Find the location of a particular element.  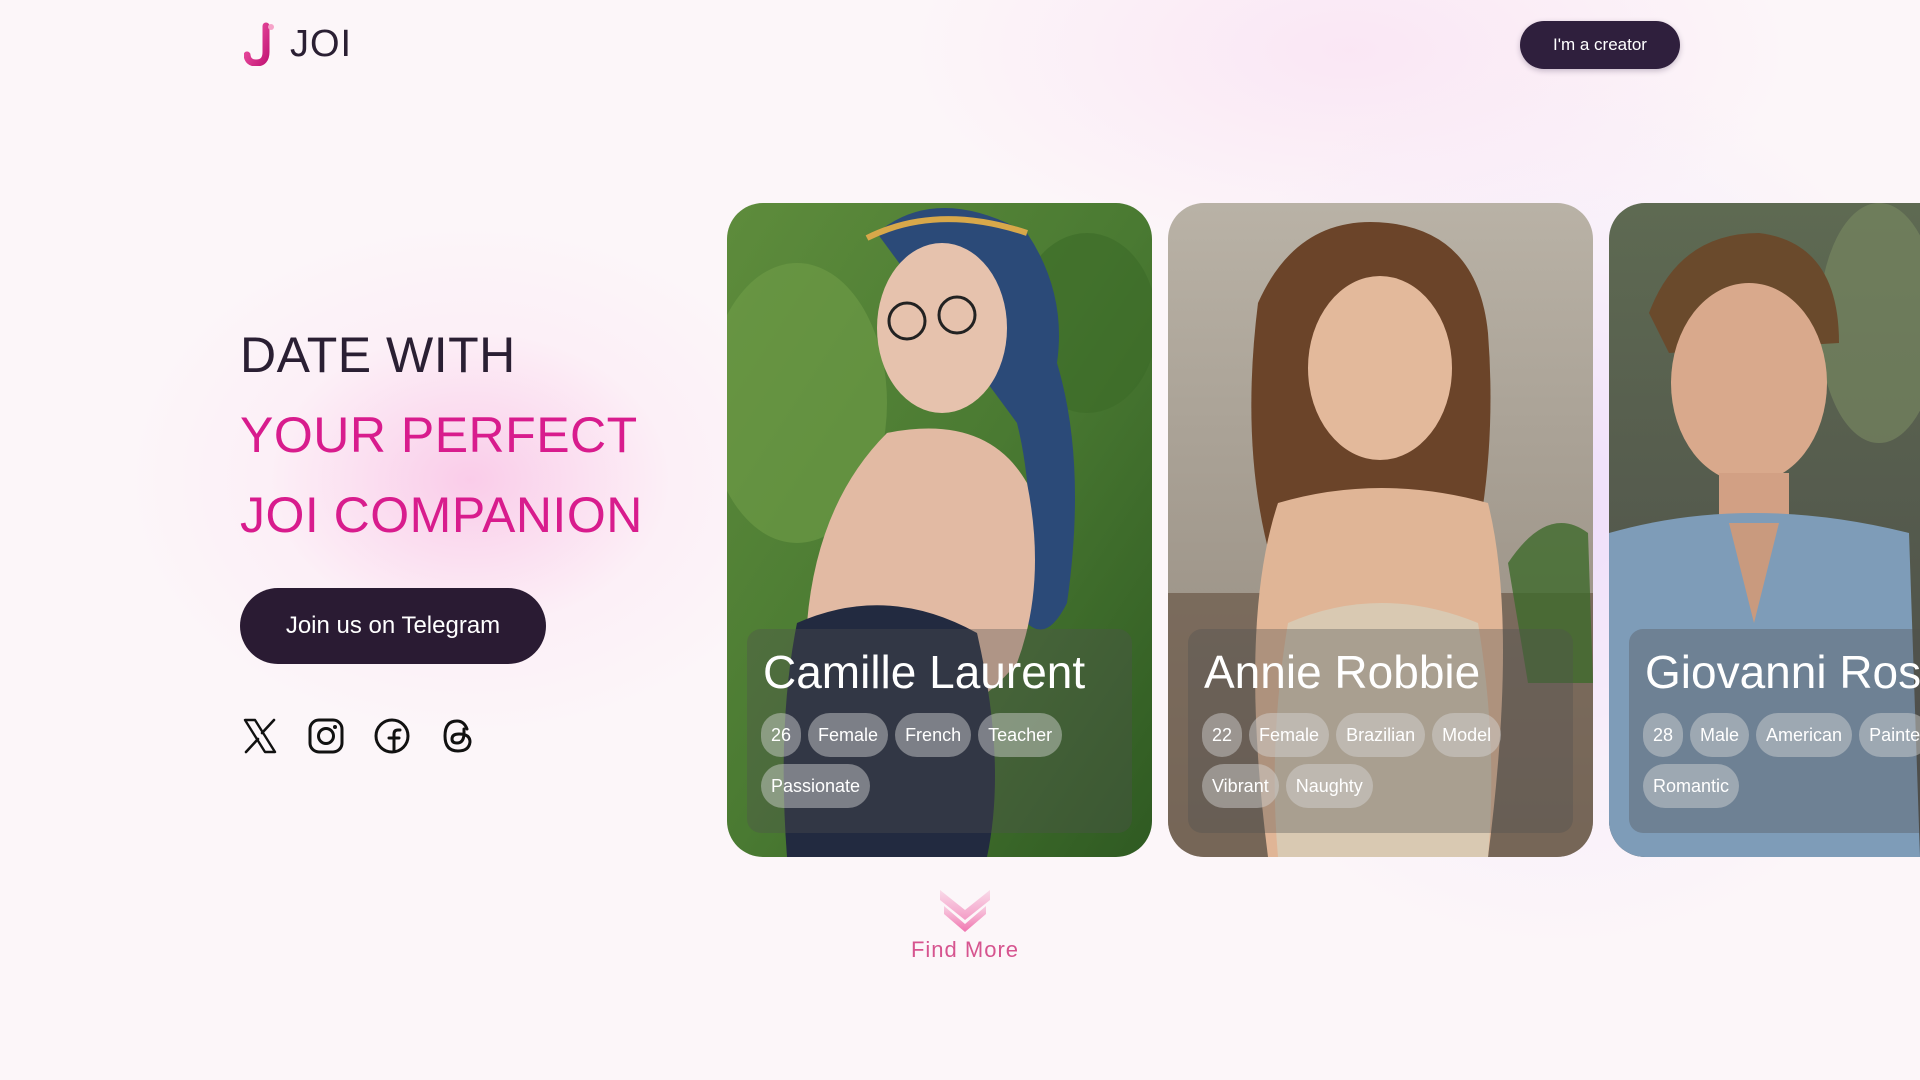

tag-nationality: French is located at coordinates (933, 735).